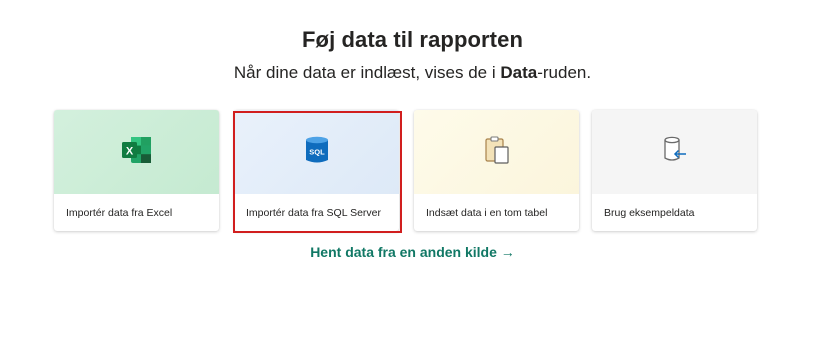 This screenshot has width=825, height=342. I want to click on sample-data-card: Brug eksempeldata, so click(674, 170).